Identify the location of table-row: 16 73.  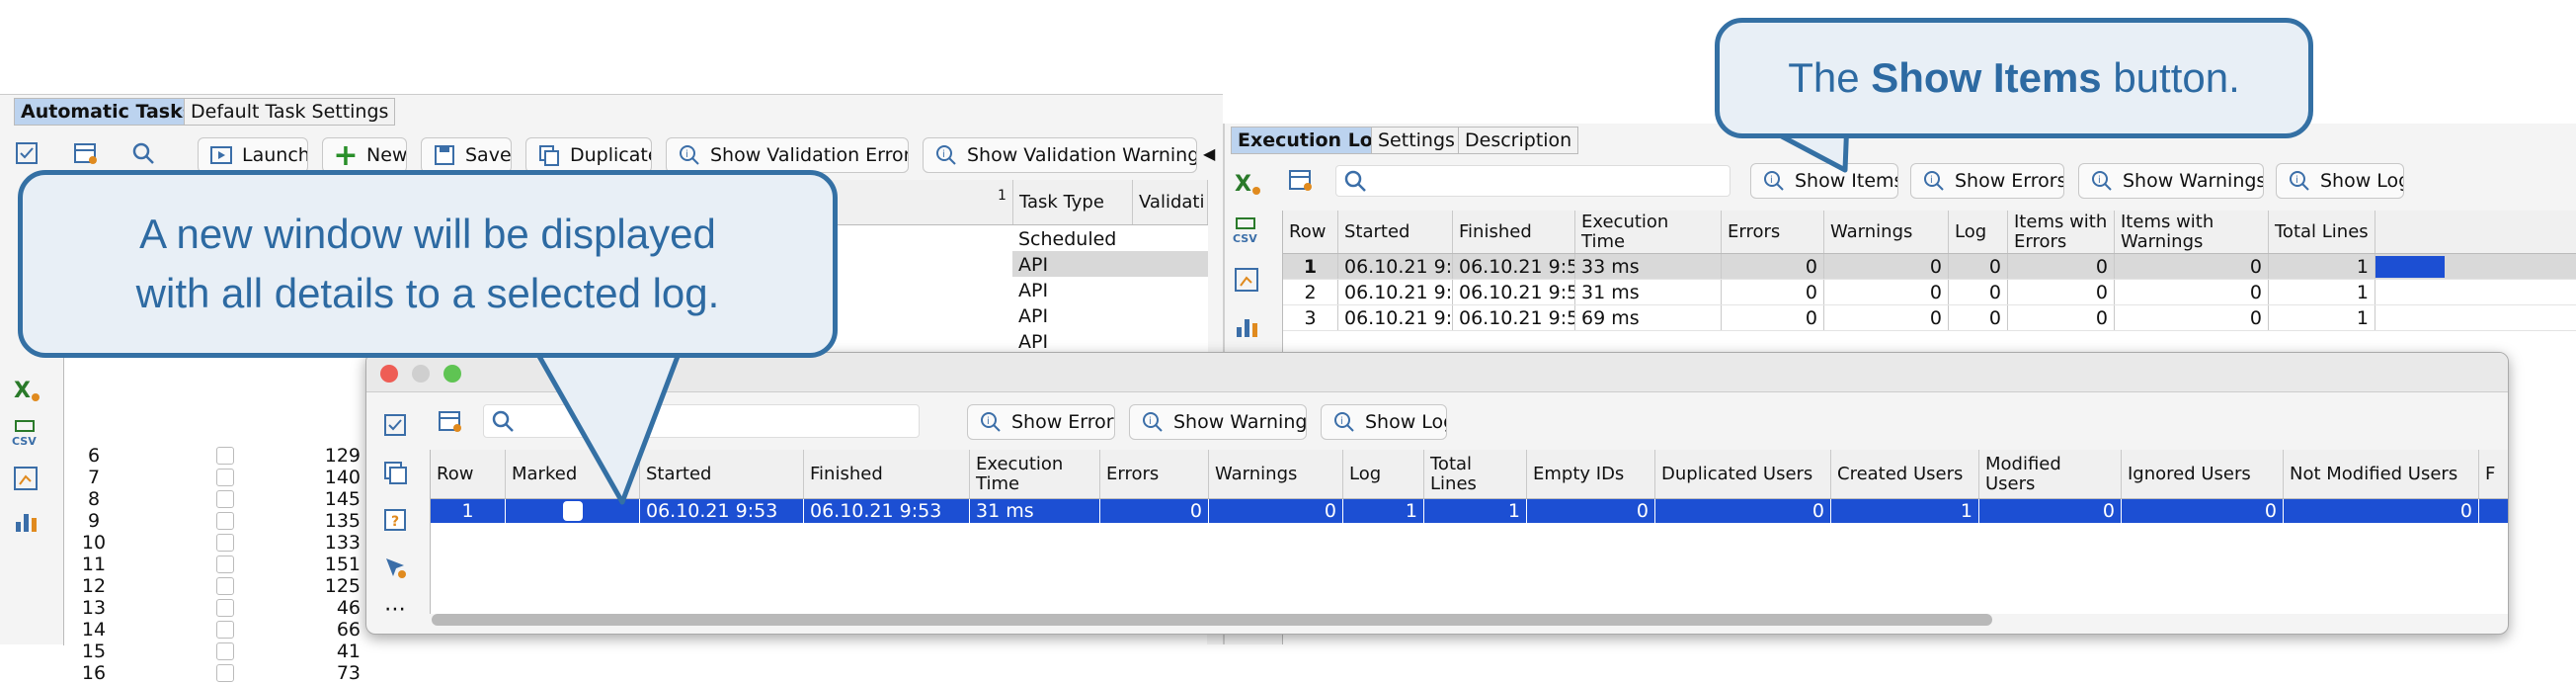
(222, 673).